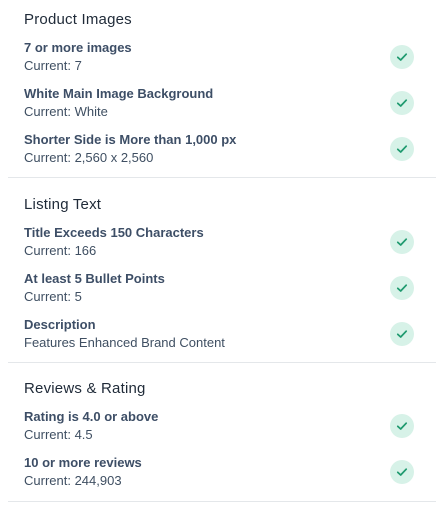 This screenshot has width=444, height=508. What do you see at coordinates (219, 108) in the screenshot?
I see `check-item: White Main Image Background Current` at bounding box center [219, 108].